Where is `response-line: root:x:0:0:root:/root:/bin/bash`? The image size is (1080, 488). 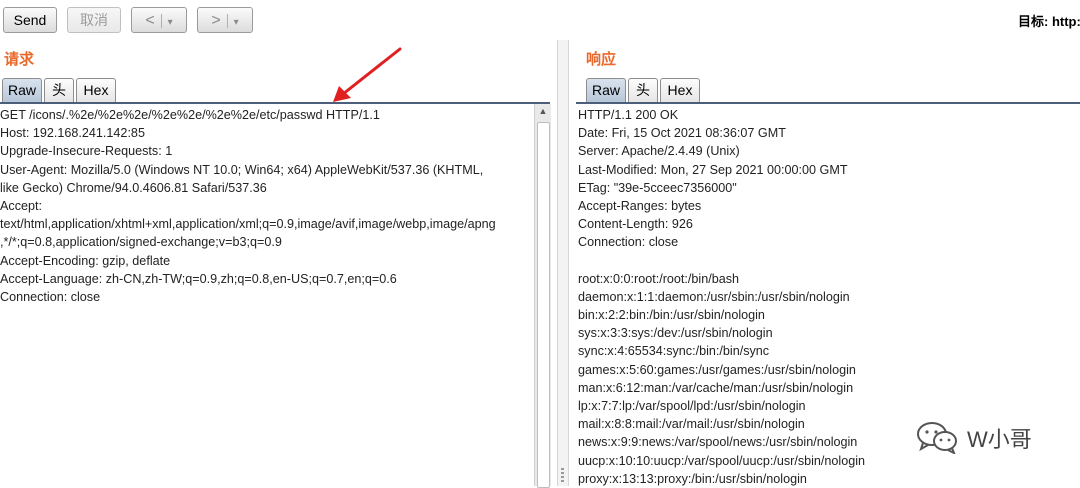
response-line: root:x:0:0:root:/root:/bin/bash is located at coordinates (659, 278).